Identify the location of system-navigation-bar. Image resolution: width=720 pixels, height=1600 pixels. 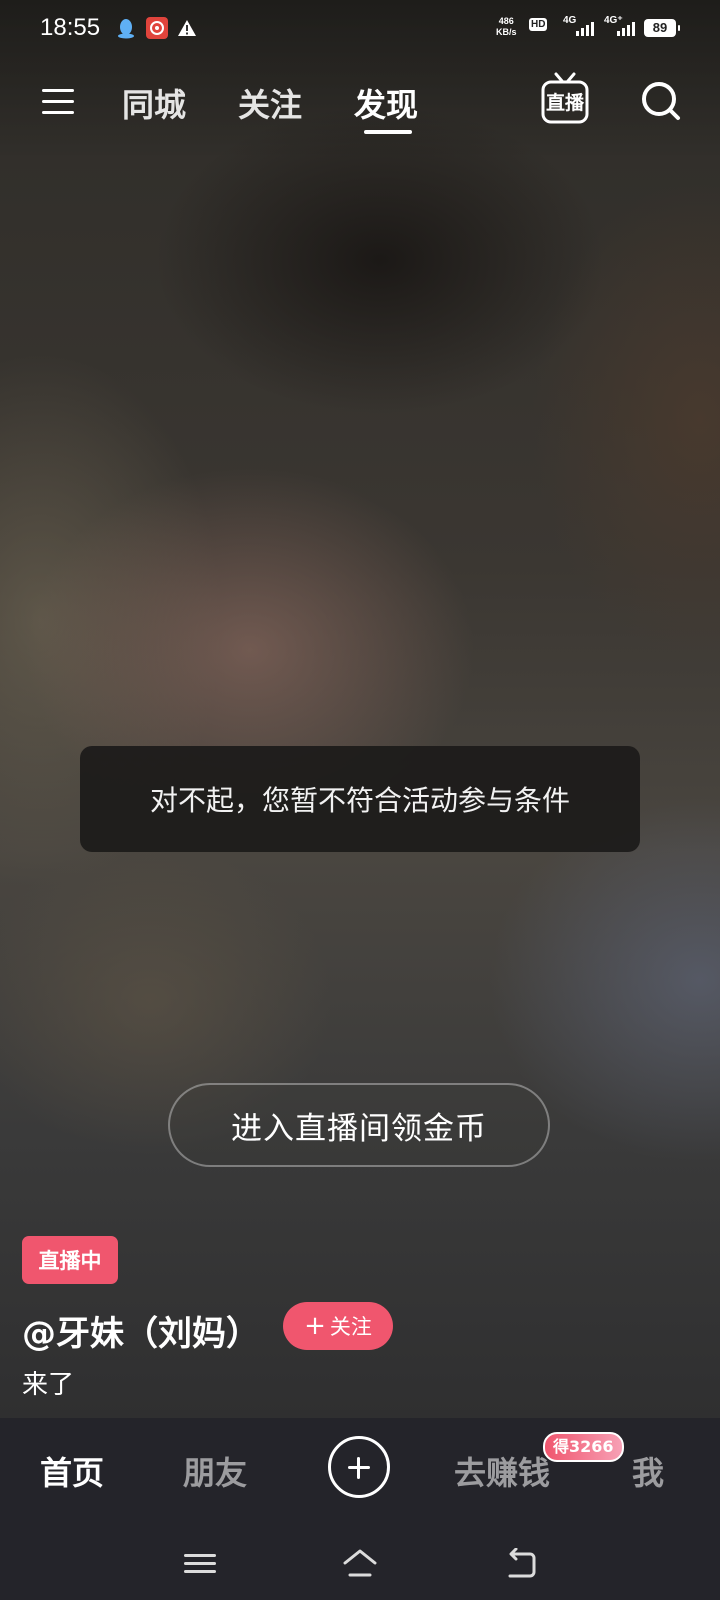
(360, 1564).